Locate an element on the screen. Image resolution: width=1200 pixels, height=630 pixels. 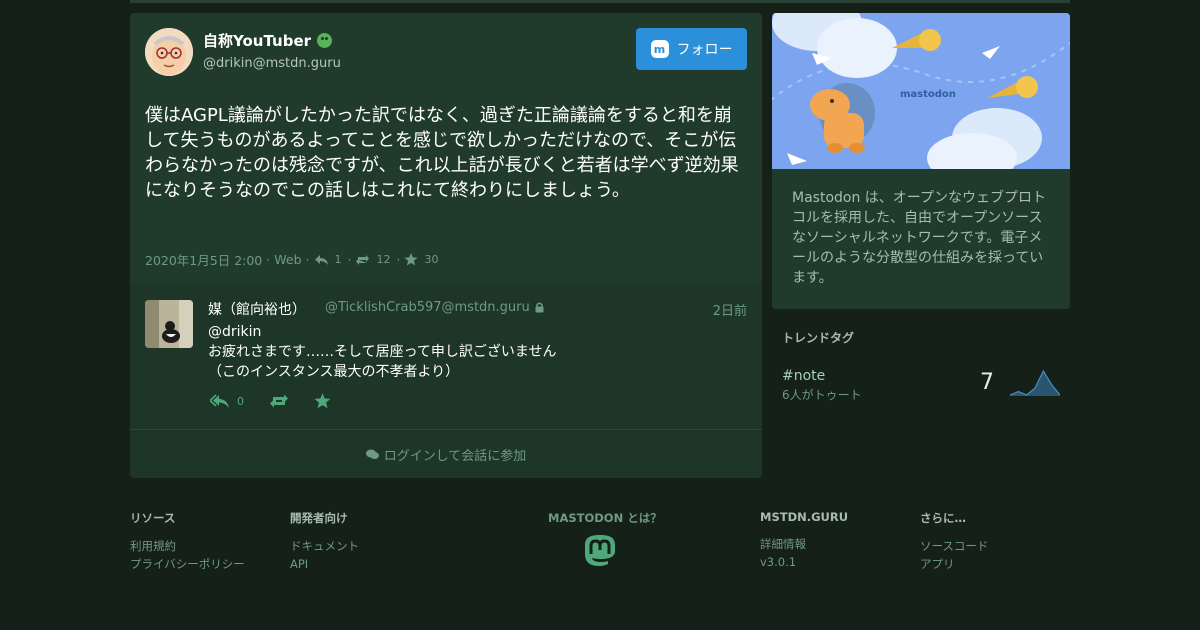
display-name: 自称YouTuber is located at coordinates (268, 40).